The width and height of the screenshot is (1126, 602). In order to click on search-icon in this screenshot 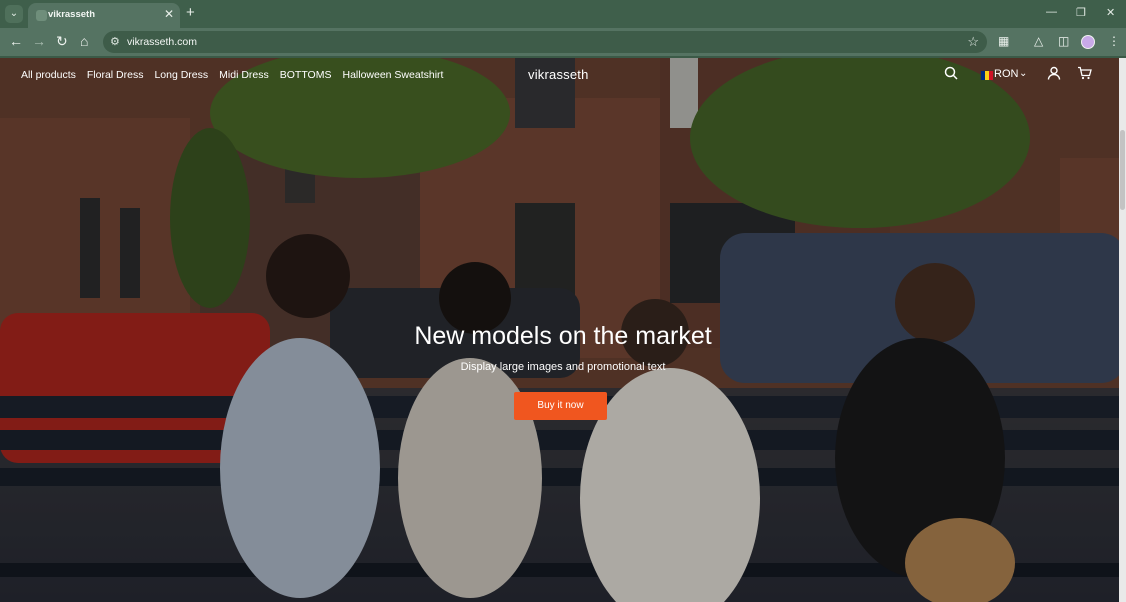, I will do `click(951, 75)`.